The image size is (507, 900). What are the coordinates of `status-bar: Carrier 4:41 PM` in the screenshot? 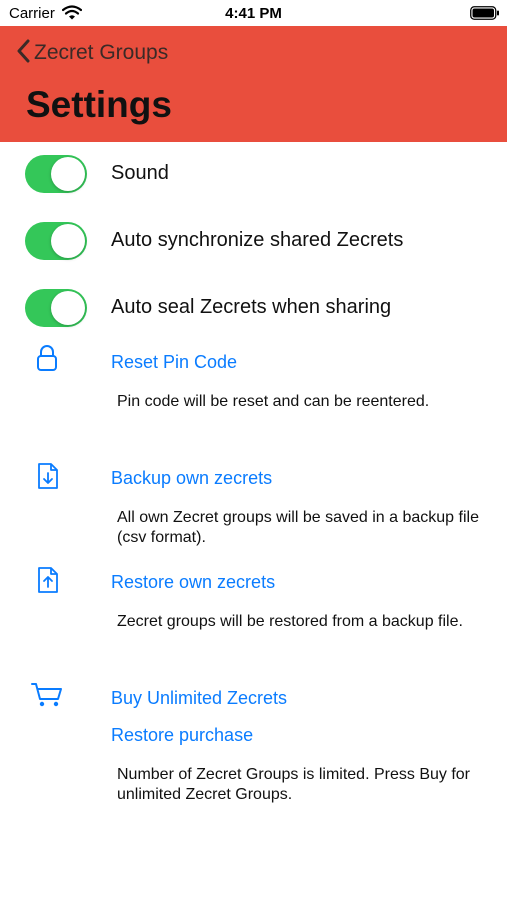 It's located at (253, 13).